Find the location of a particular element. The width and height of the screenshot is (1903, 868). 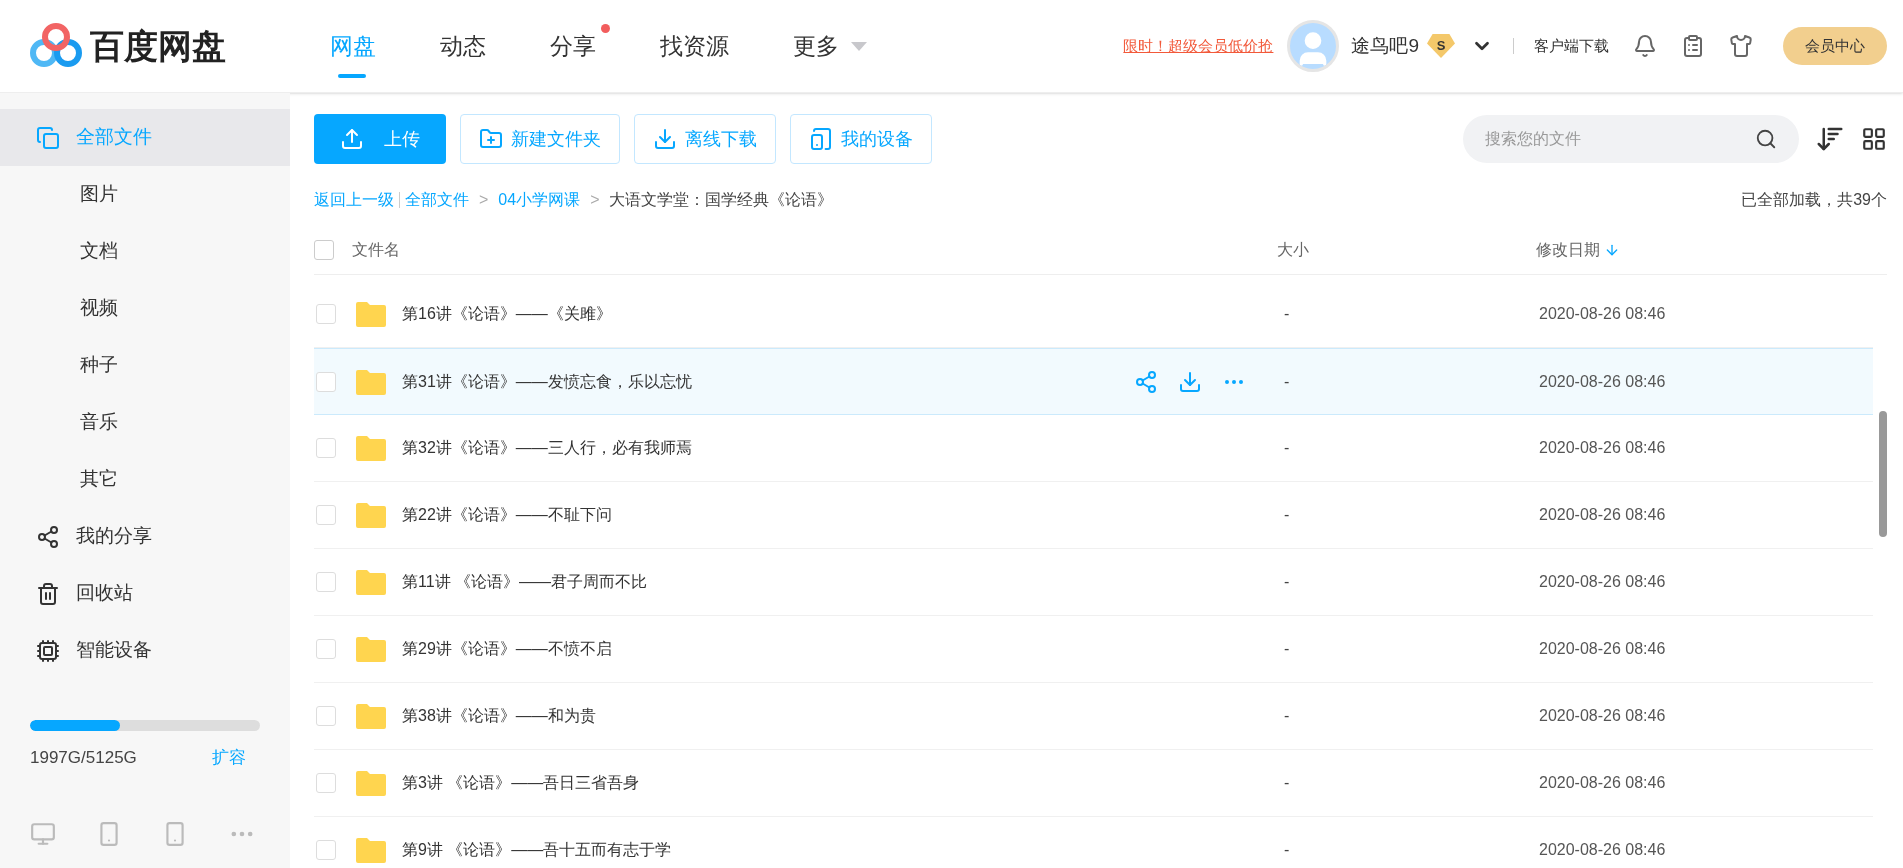

search-field: 搜索您的文件 is located at coordinates (1631, 139).